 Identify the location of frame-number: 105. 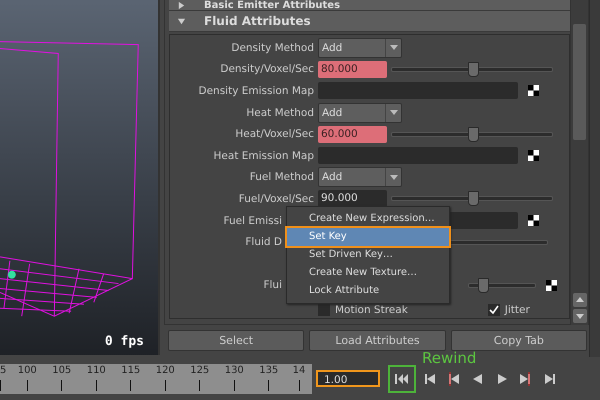
(62, 370).